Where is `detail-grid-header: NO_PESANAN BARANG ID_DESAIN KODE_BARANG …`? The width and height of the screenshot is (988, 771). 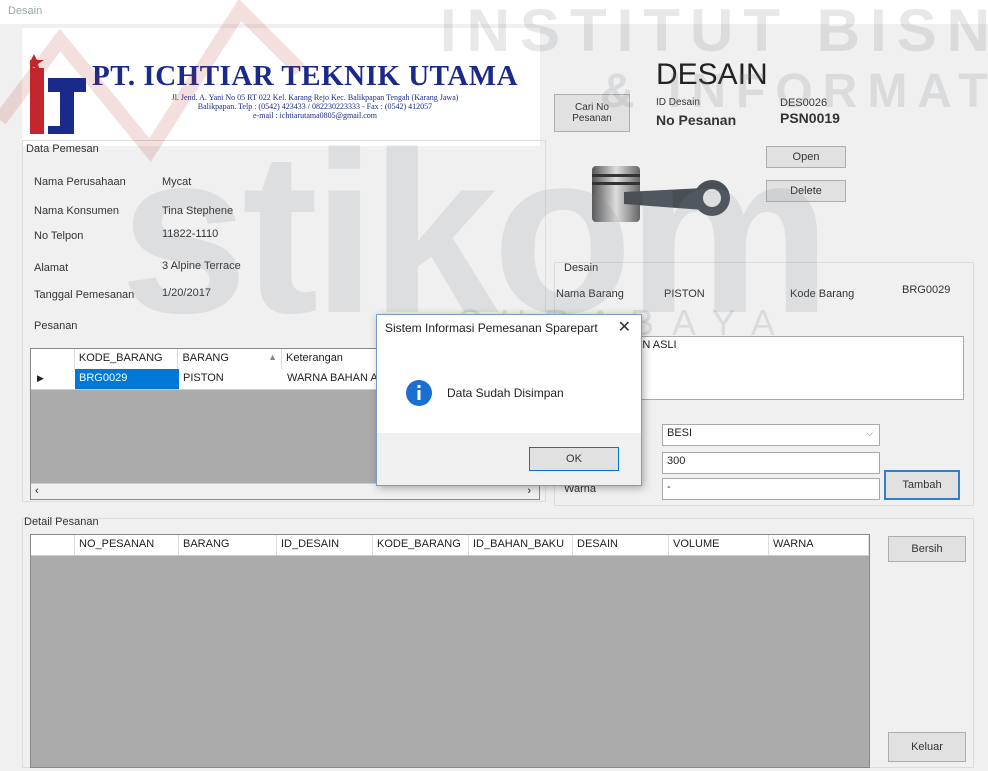 detail-grid-header: NO_PESANAN BARANG ID_DESAIN KODE_BARANG … is located at coordinates (450, 545).